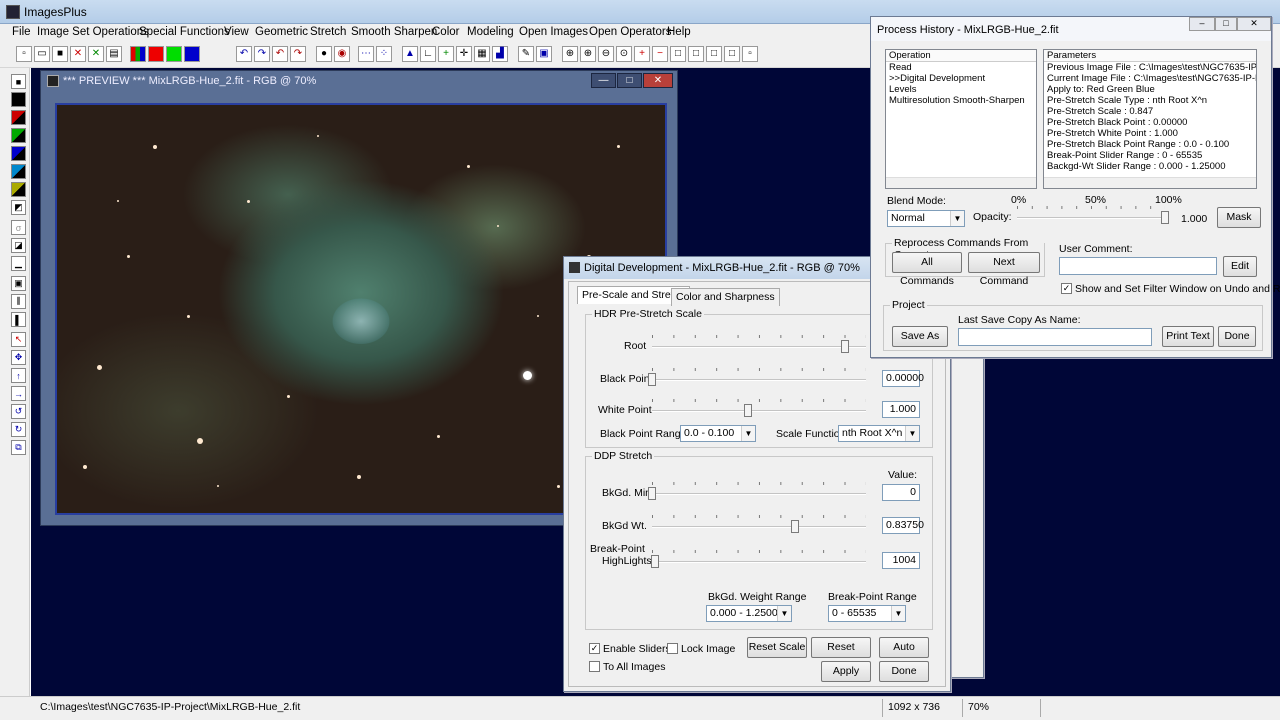 The image size is (1280, 720). I want to click on tool-levels-icon: ▁, so click(18, 263).